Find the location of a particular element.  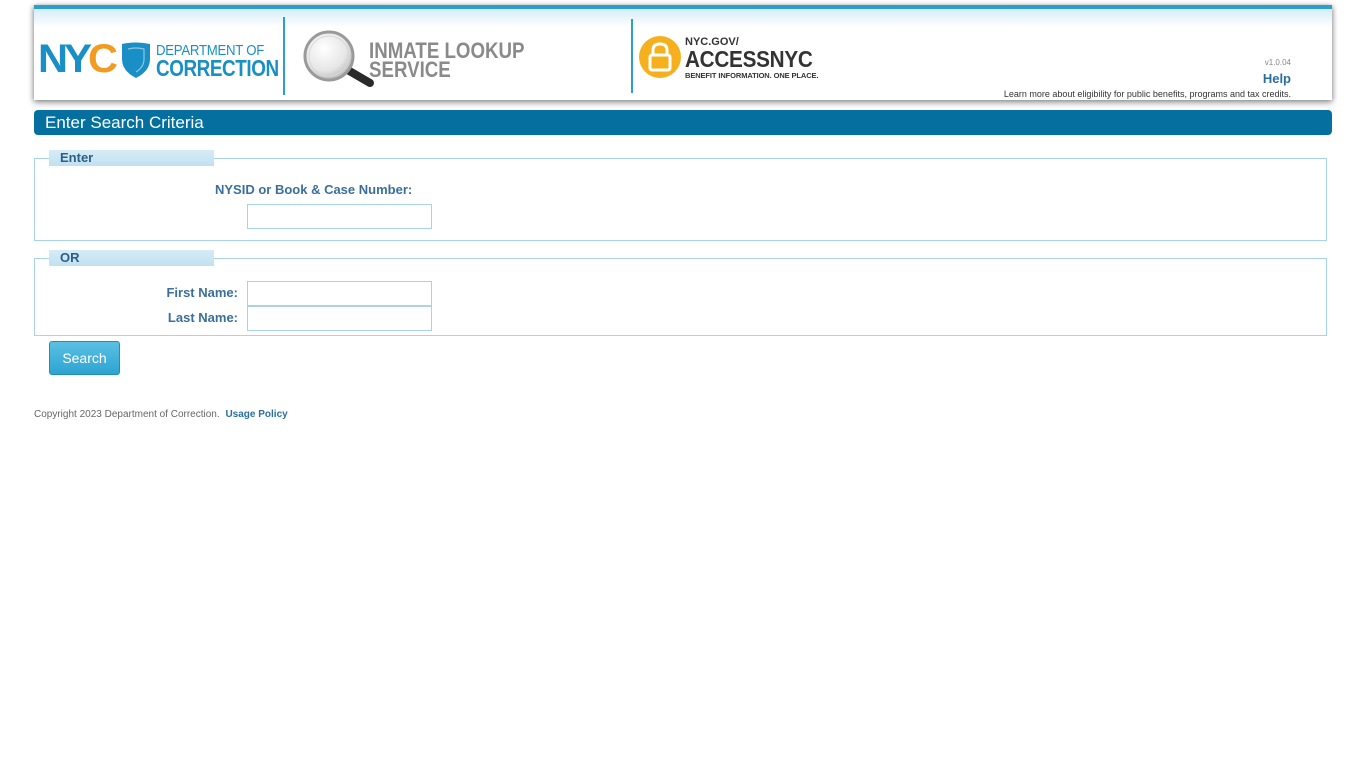

first-name-label: First Name: is located at coordinates (202, 292).